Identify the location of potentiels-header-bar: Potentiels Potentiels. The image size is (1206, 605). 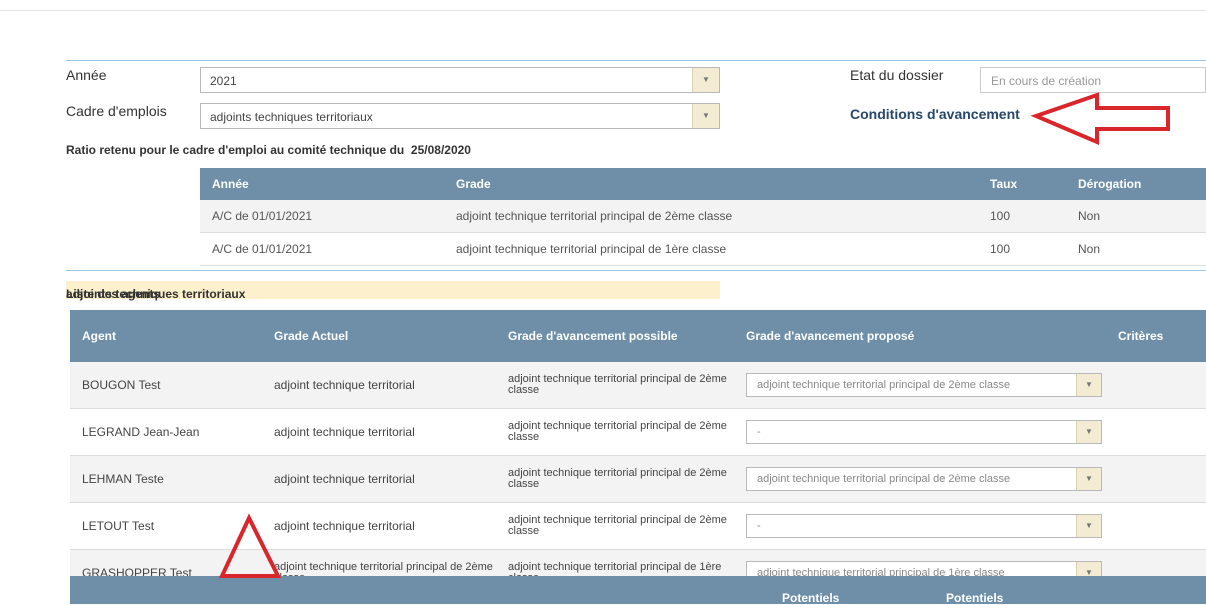
(638, 590).